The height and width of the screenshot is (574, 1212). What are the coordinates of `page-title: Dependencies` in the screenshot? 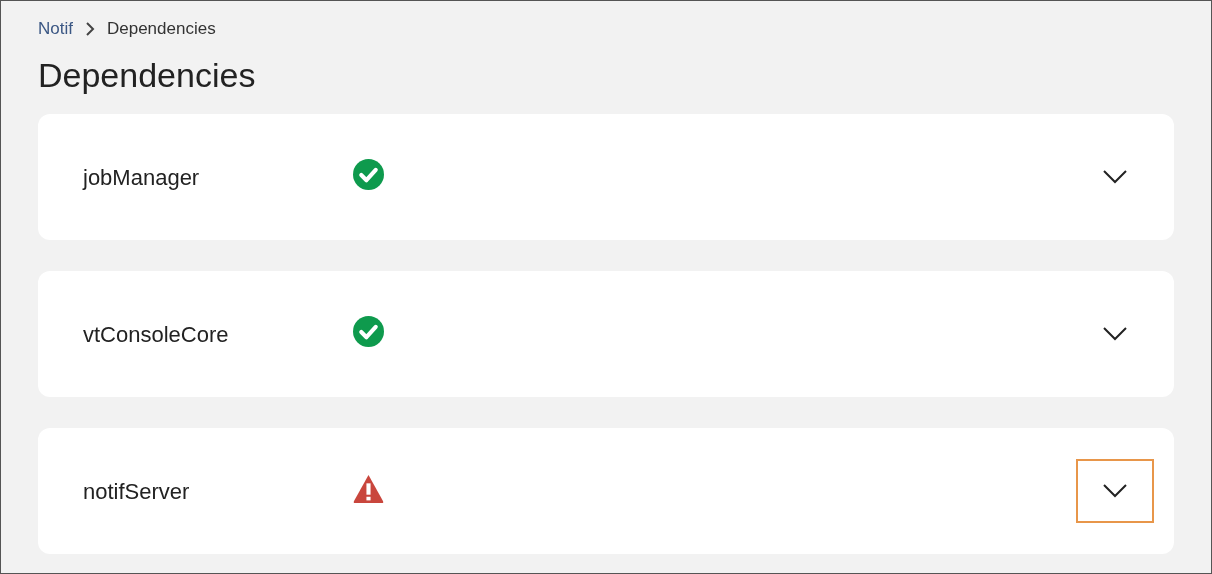 It's located at (147, 75).